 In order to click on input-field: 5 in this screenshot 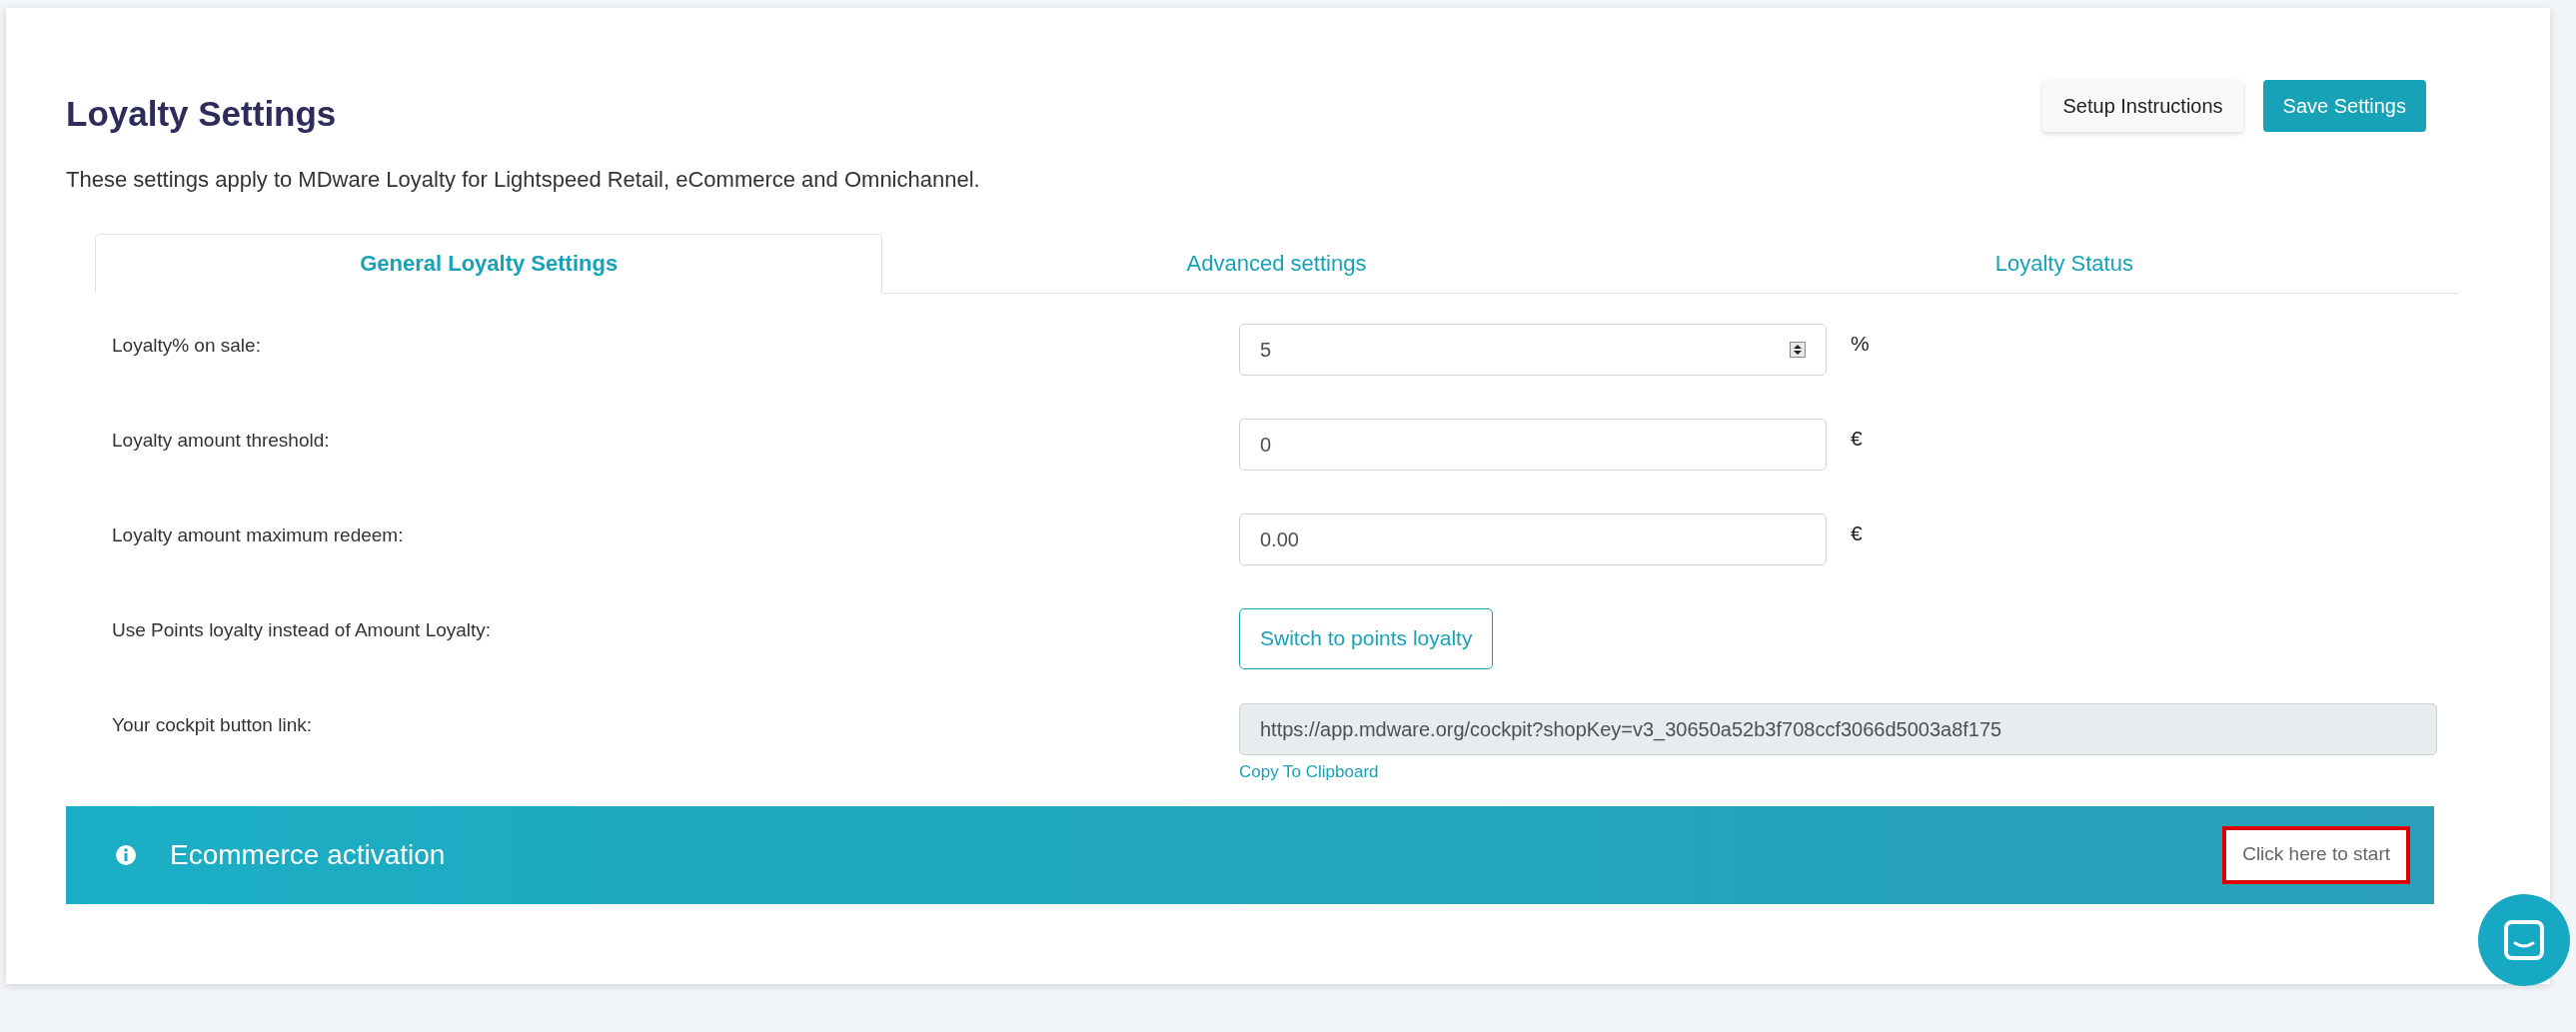, I will do `click(1533, 349)`.